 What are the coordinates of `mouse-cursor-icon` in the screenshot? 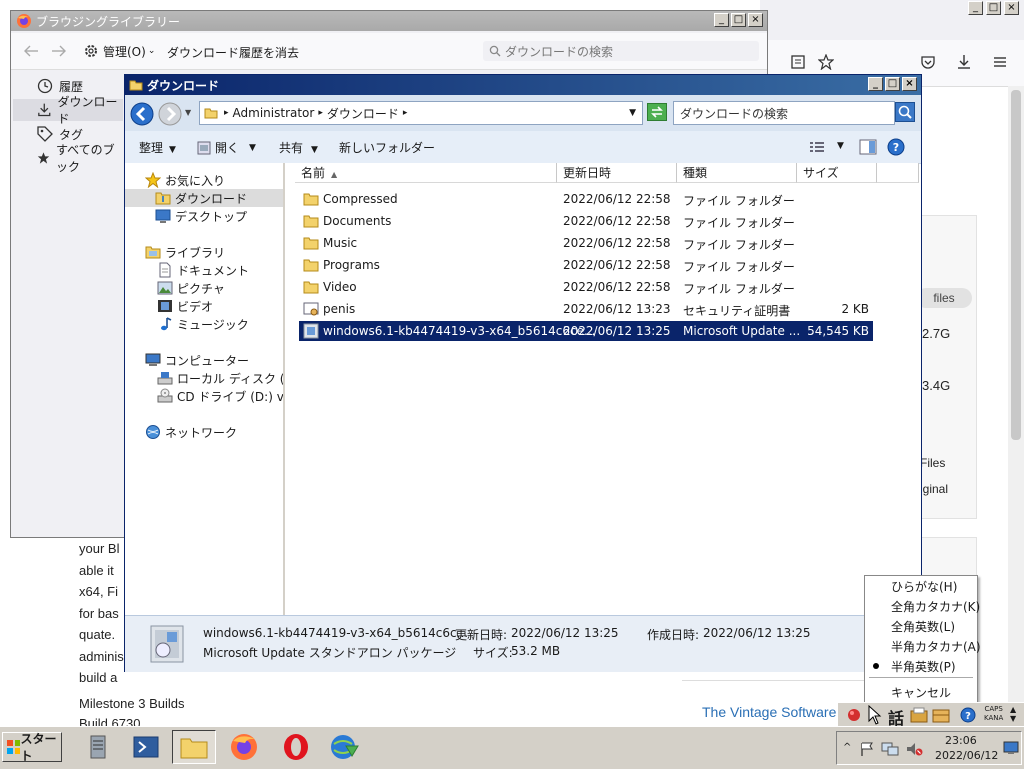 It's located at (875, 715).